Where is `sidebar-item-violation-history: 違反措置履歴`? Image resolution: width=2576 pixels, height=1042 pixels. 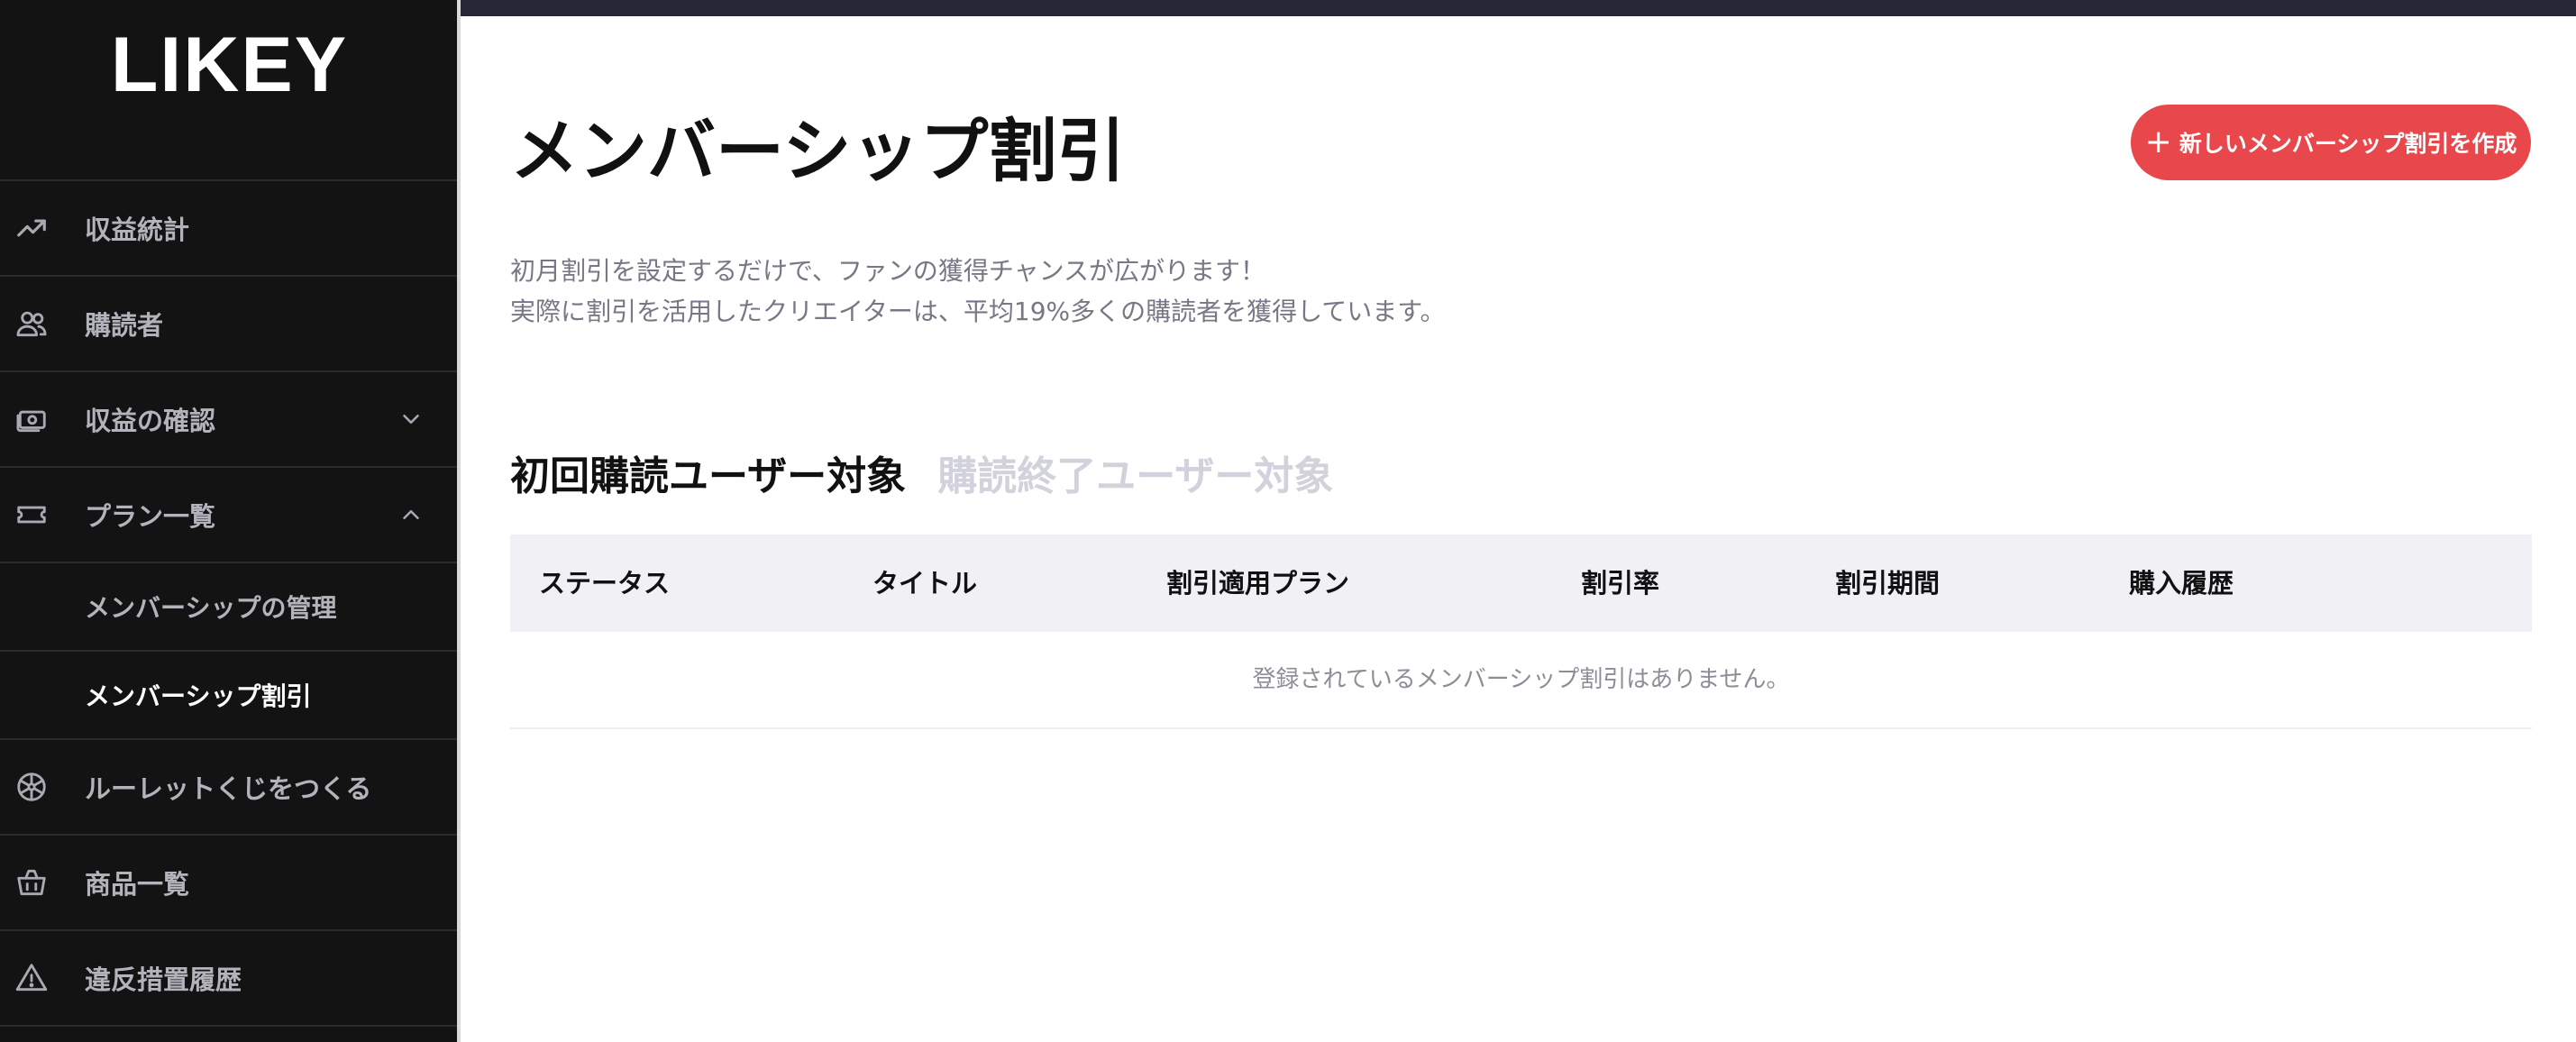 sidebar-item-violation-history: 違反措置履歴 is located at coordinates (229, 979).